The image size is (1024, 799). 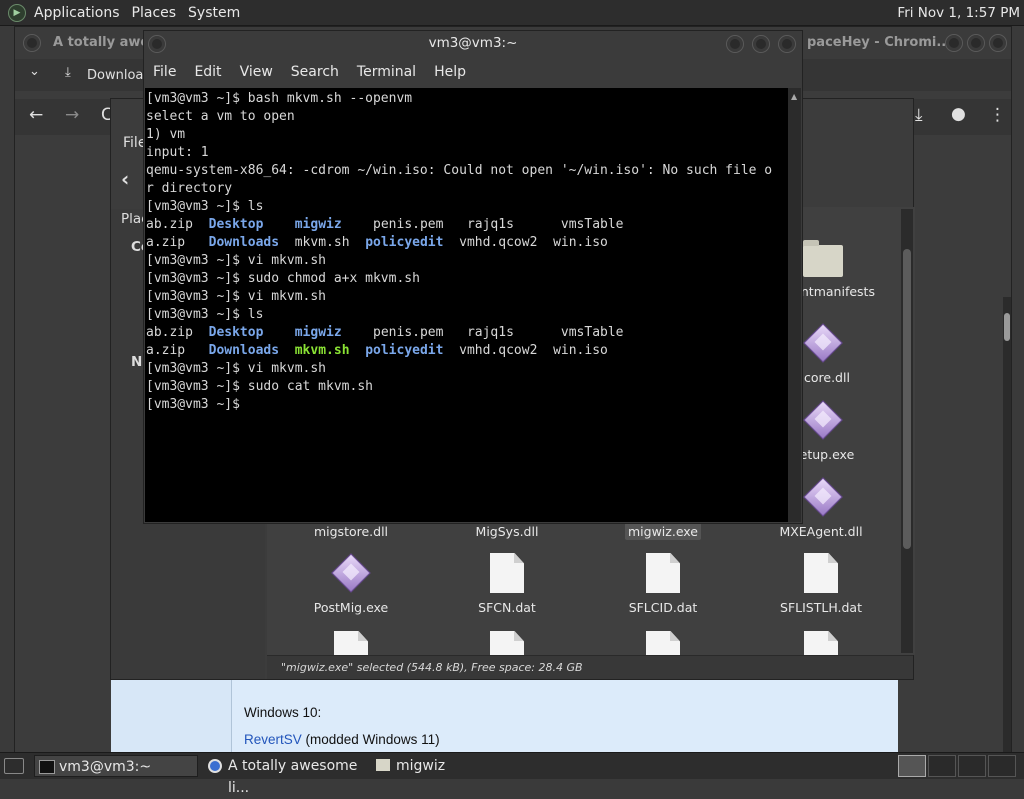 What do you see at coordinates (72, 115) in the screenshot?
I see `forward-arrow-icon: →` at bounding box center [72, 115].